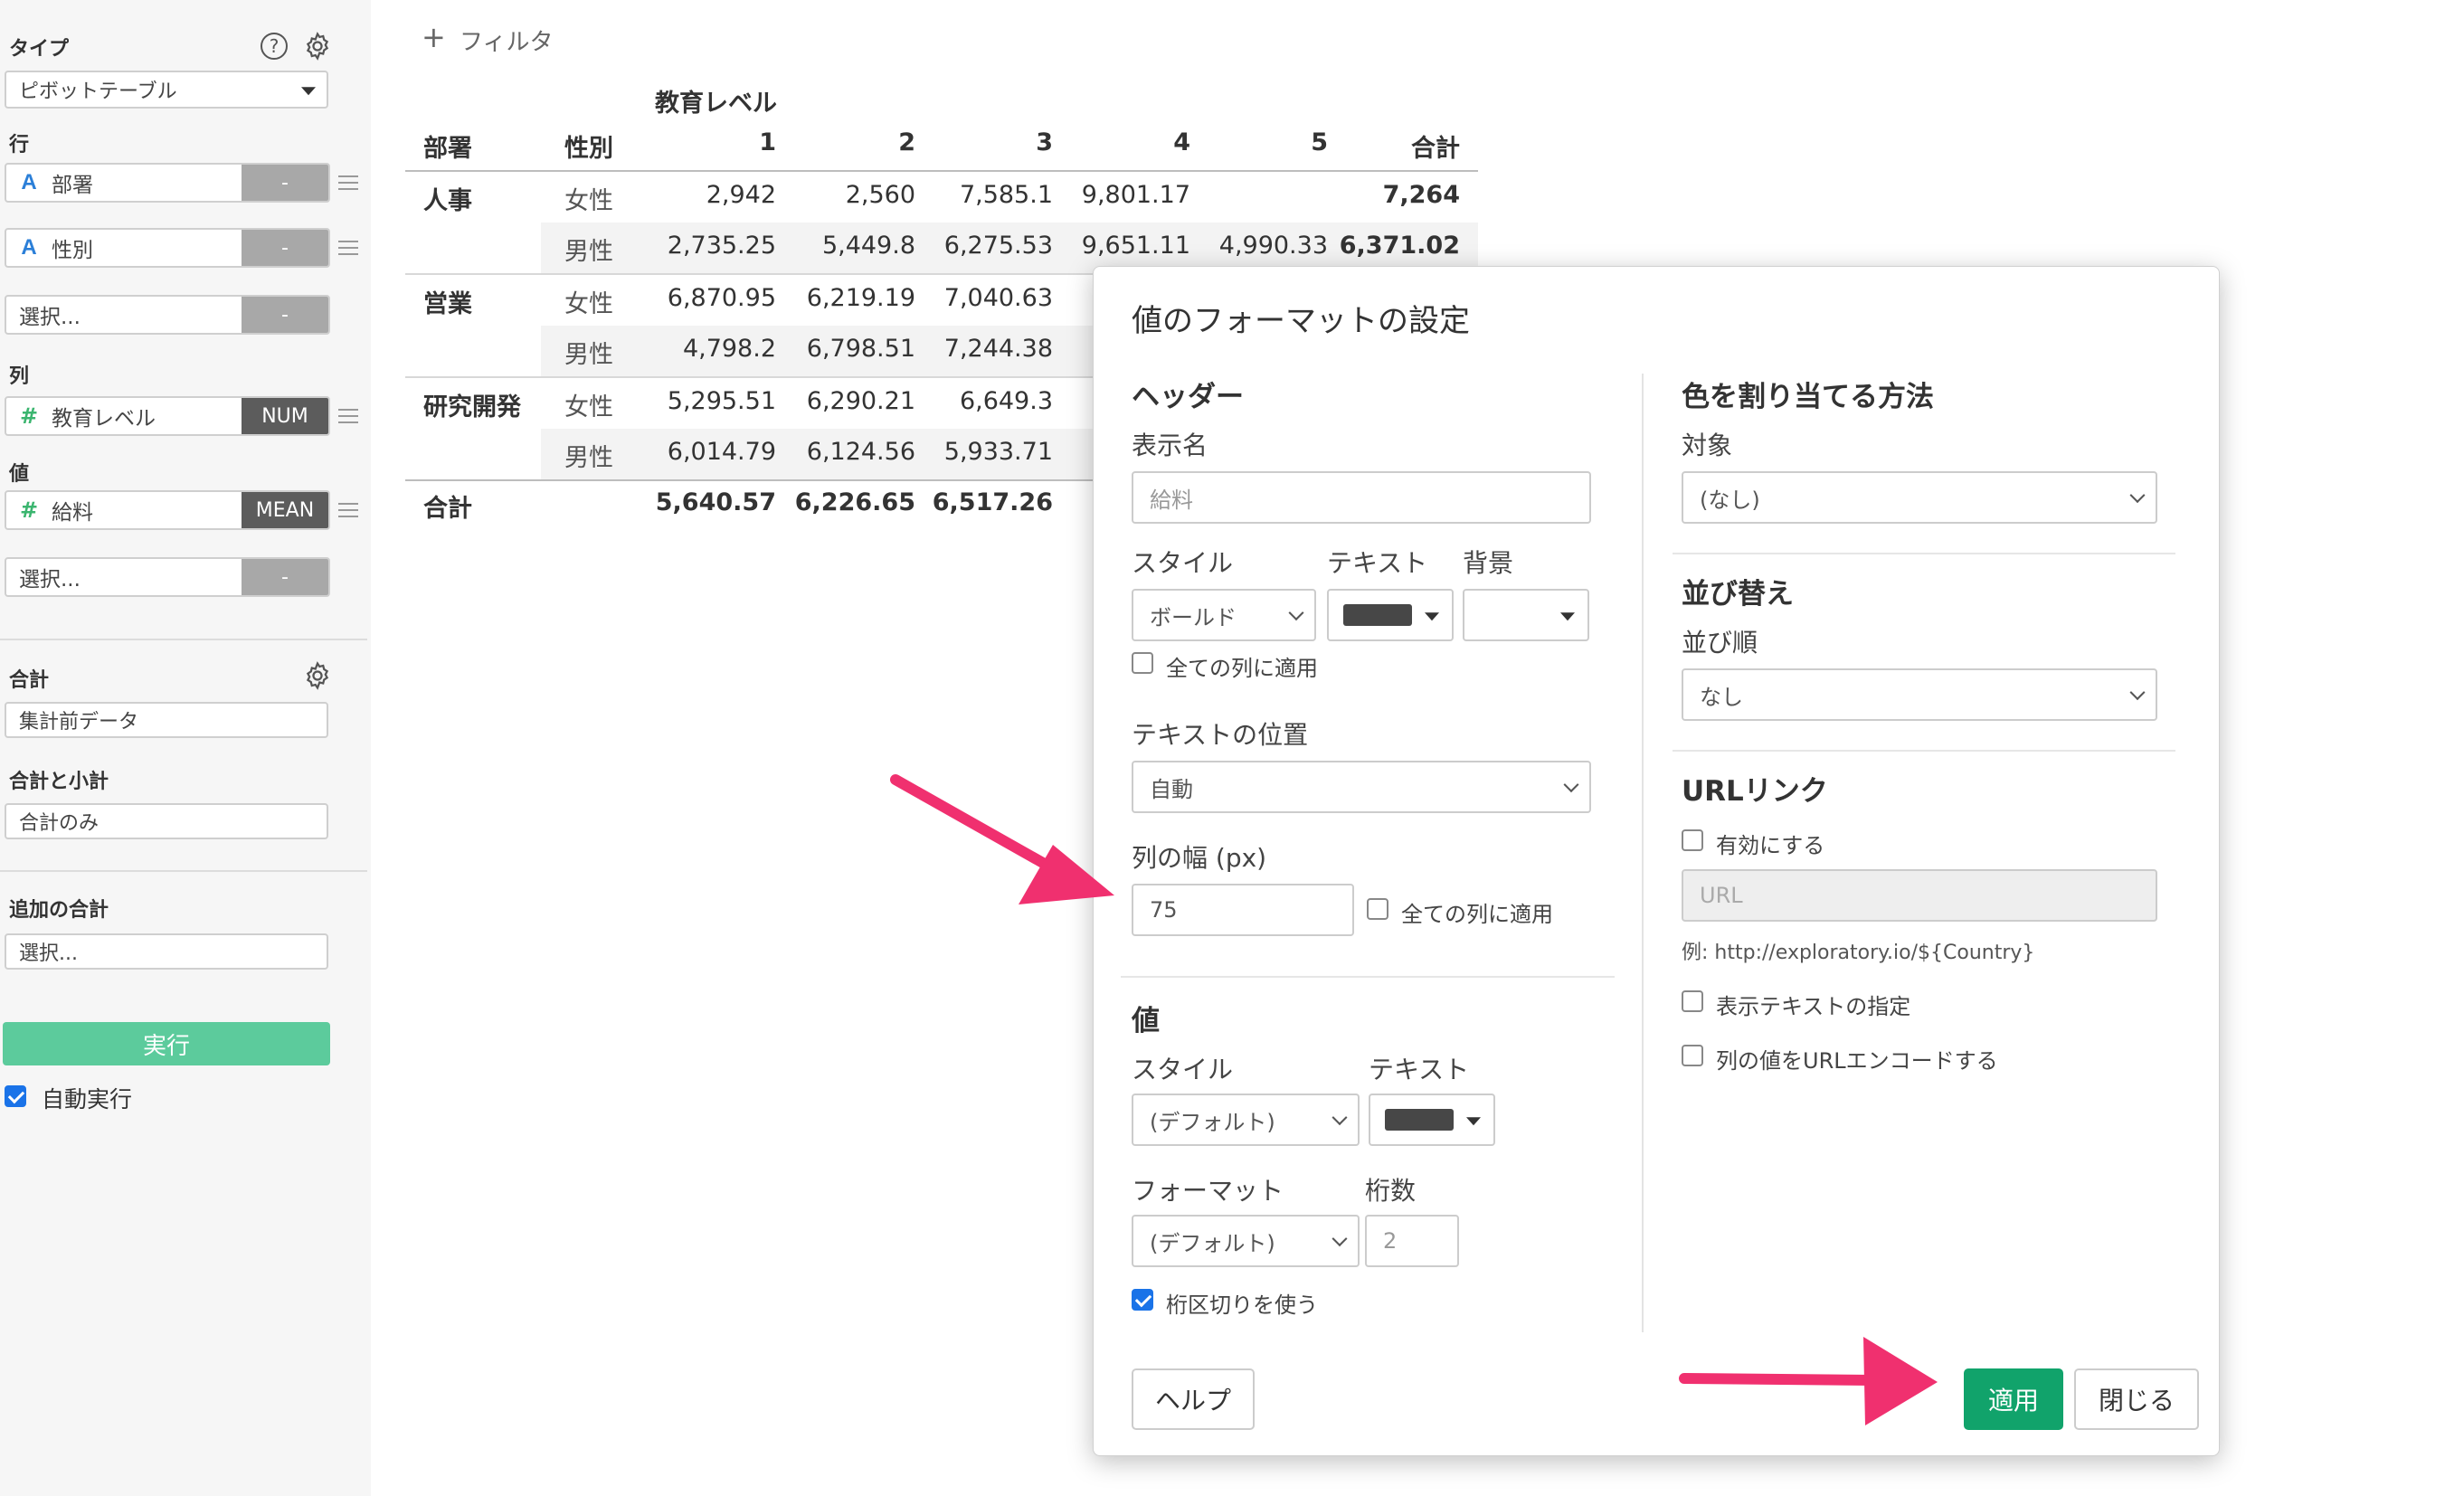  What do you see at coordinates (1720, 643) in the screenshot?
I see `sort-order-label: 並び順` at bounding box center [1720, 643].